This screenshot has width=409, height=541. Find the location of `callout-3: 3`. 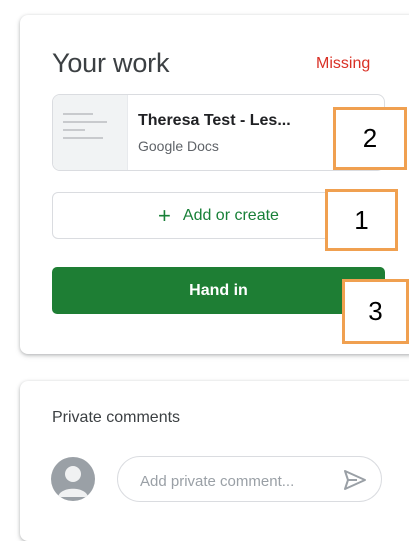

callout-3: 3 is located at coordinates (375, 311).